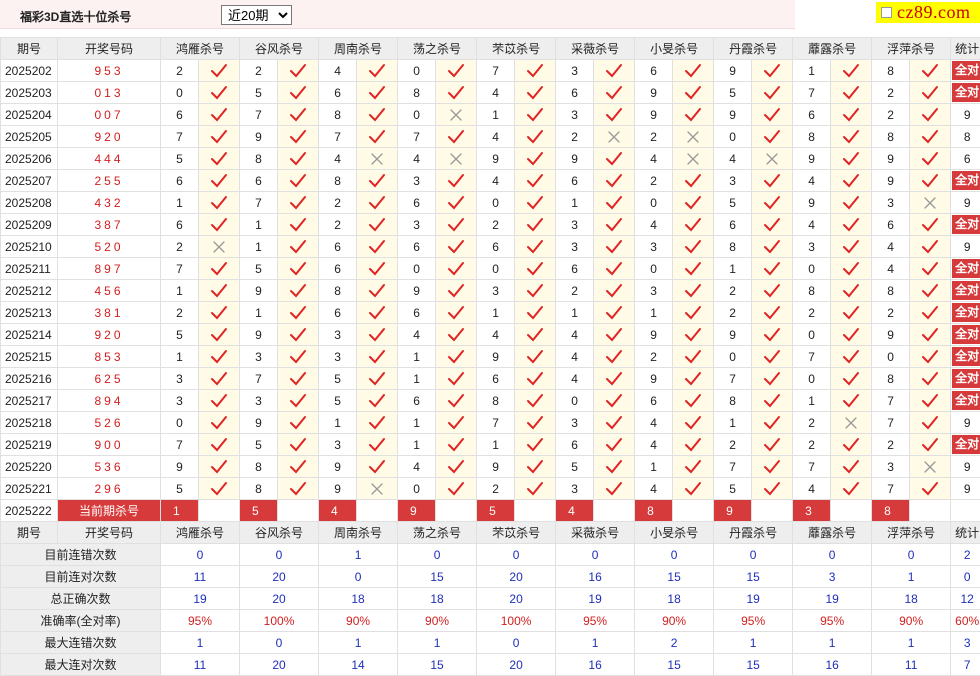 The width and height of the screenshot is (980, 676). What do you see at coordinates (29, 357) in the screenshot?
I see `period-cell: 2025215` at bounding box center [29, 357].